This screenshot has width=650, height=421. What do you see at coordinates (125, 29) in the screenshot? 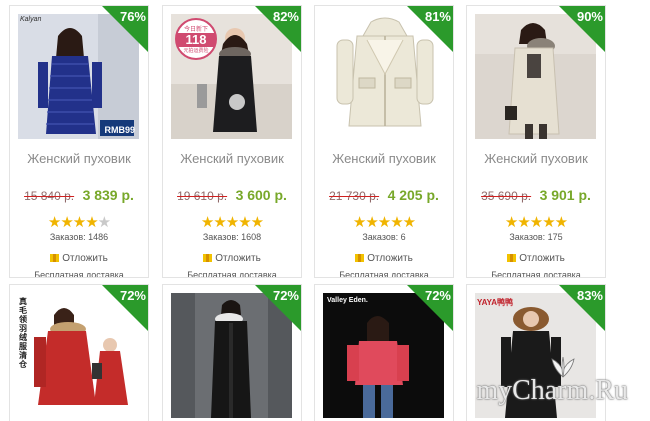
I see `discount-badge: 76%` at bounding box center [125, 29].